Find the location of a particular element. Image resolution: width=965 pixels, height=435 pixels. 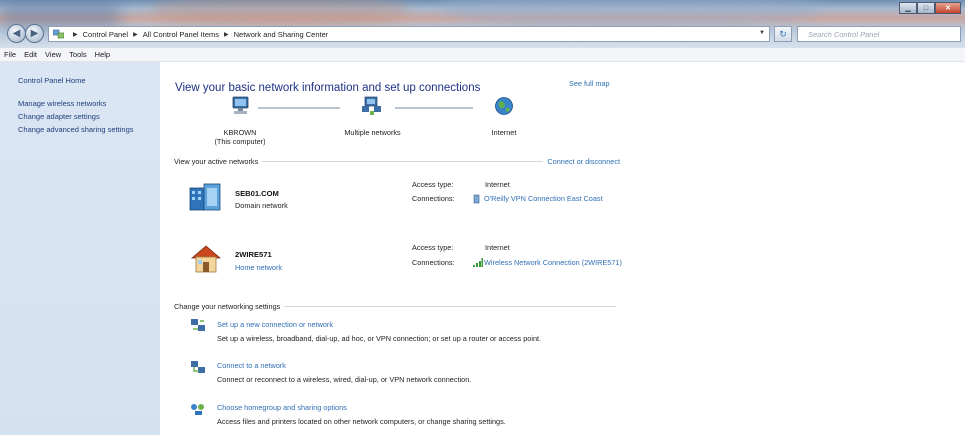

map-node-internet: Internet is located at coordinates (504, 132).